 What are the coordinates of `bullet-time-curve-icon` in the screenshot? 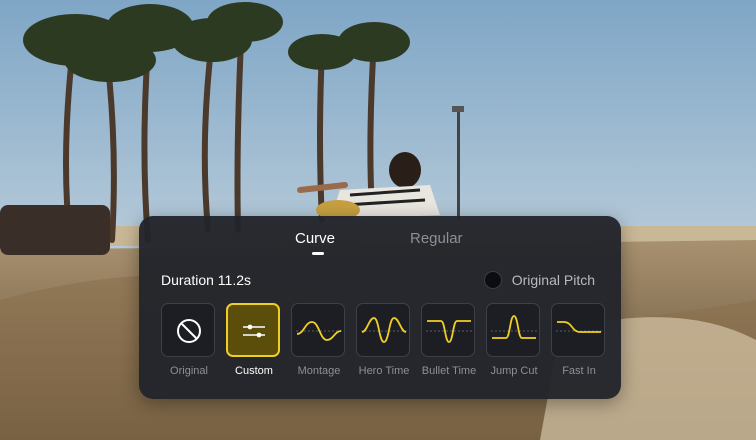 It's located at (449, 331).